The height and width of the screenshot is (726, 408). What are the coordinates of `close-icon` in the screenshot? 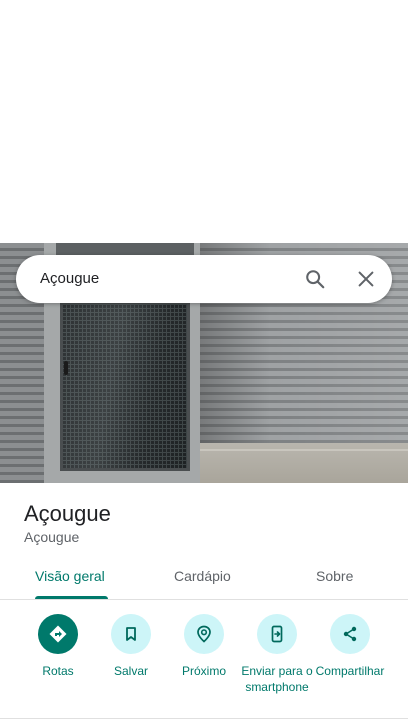 It's located at (366, 279).